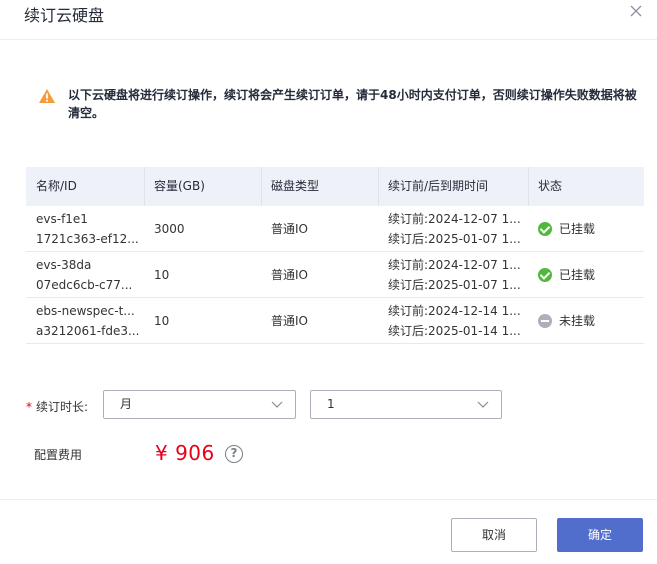 The image size is (657, 564). What do you see at coordinates (62, 218) in the screenshot?
I see `disk-name: evs-f1e1` at bounding box center [62, 218].